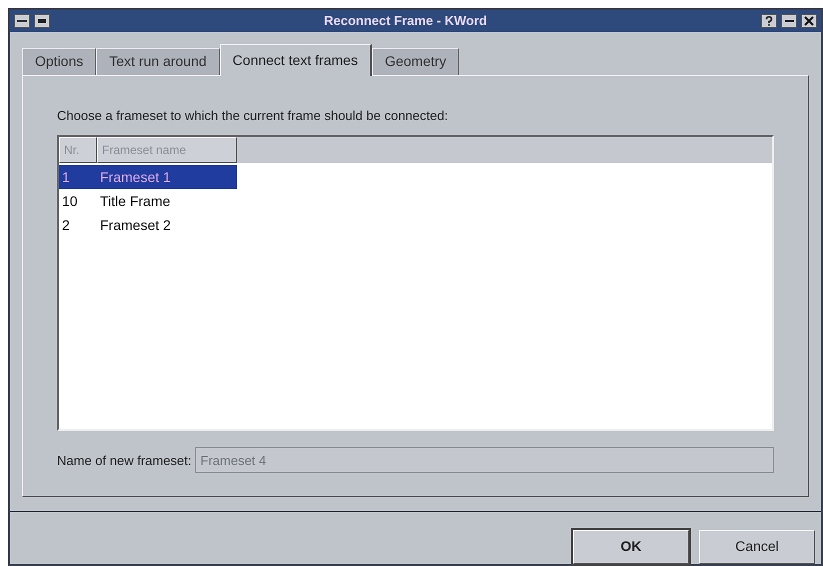 This screenshot has height=566, width=823. Describe the element at coordinates (70, 201) in the screenshot. I see `list-cell-text: 10` at that location.